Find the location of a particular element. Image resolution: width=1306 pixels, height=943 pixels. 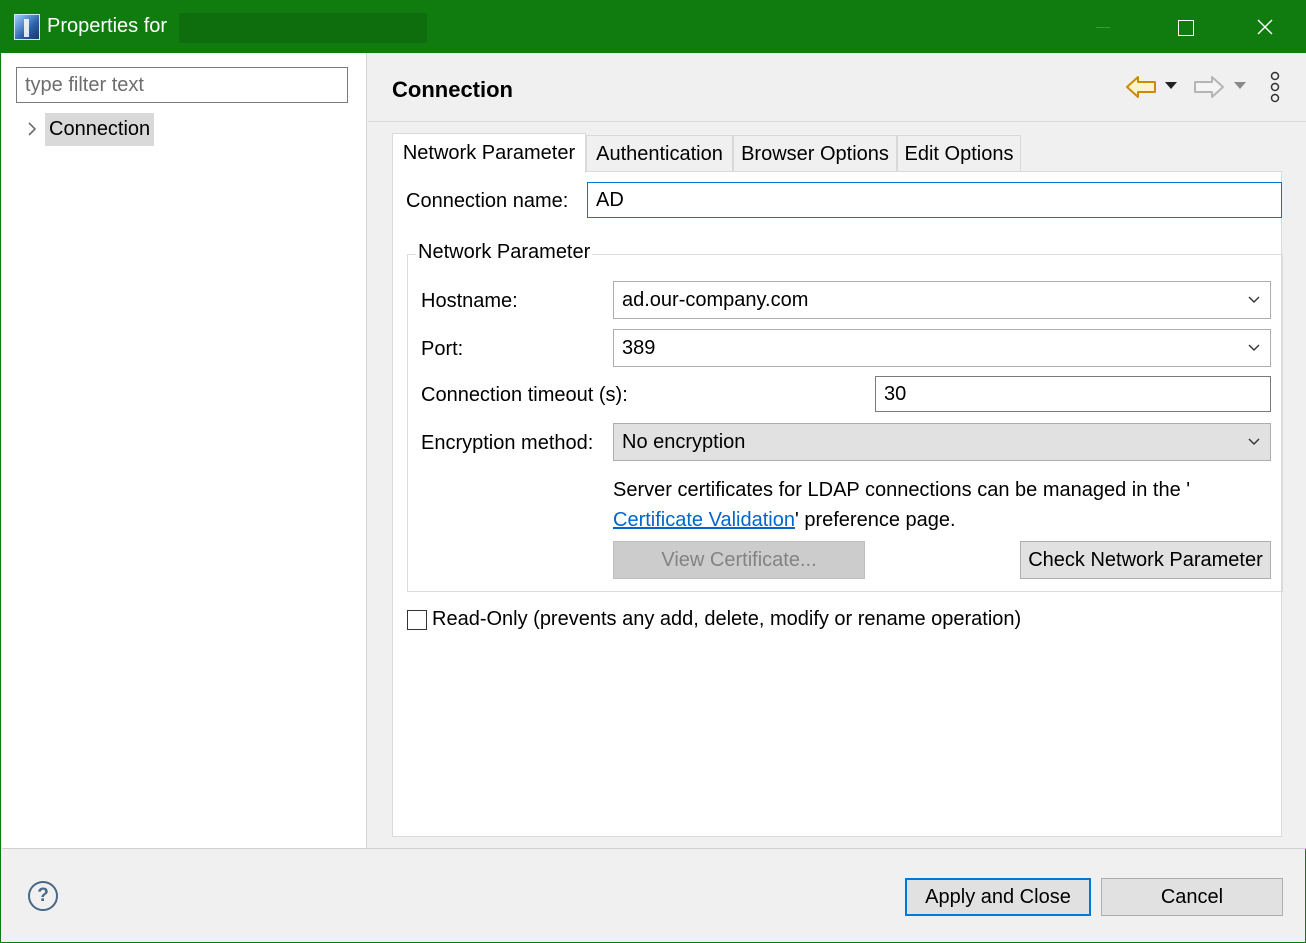

close-button is located at coordinates (1265, 27).